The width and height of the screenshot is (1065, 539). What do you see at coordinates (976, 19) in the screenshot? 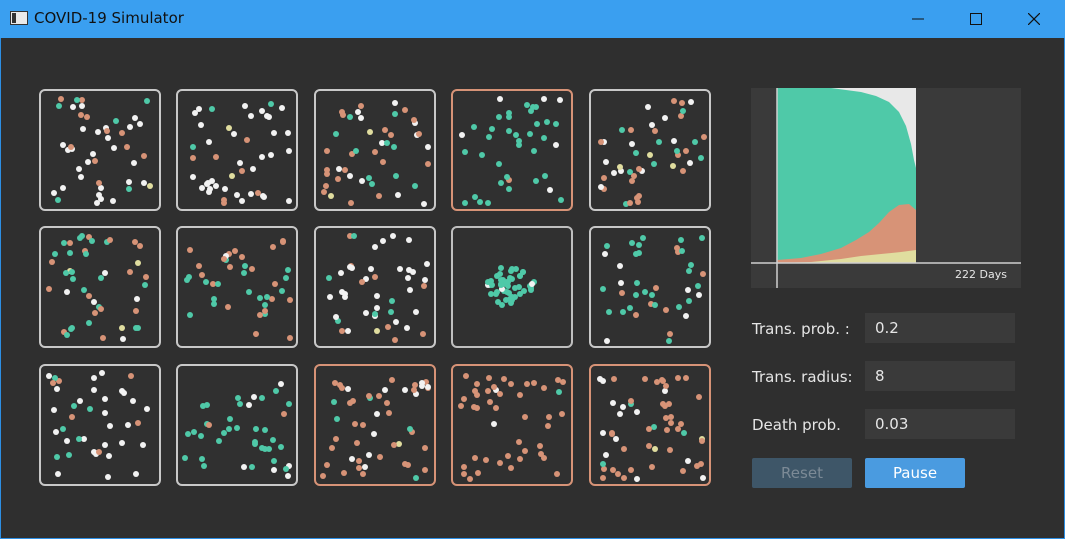
I see `maximize-button` at bounding box center [976, 19].